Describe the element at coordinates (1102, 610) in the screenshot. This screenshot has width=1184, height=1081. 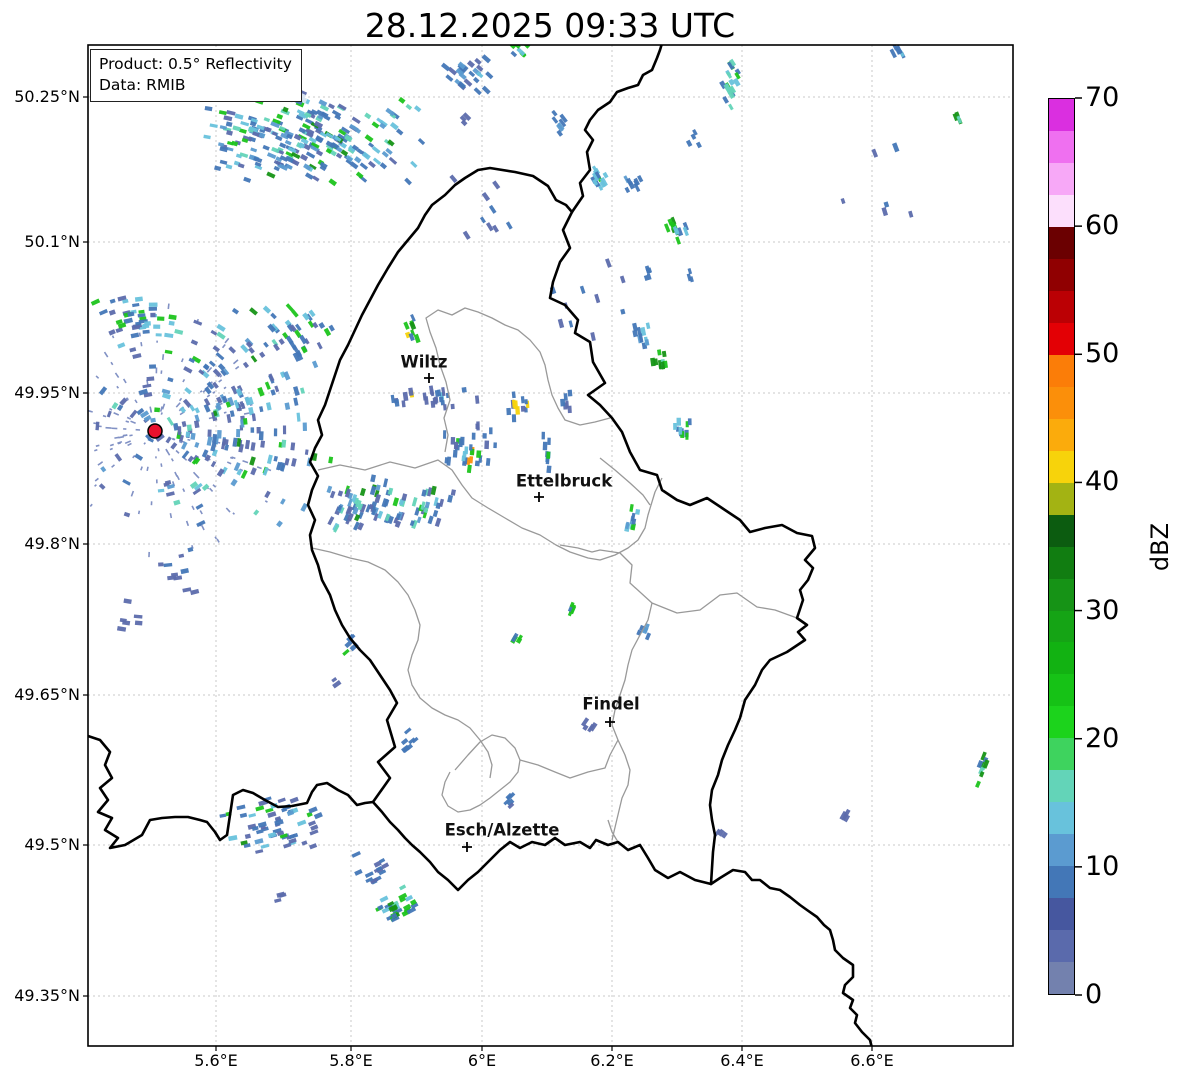
I see `colorbar-tick-label: 30` at that location.